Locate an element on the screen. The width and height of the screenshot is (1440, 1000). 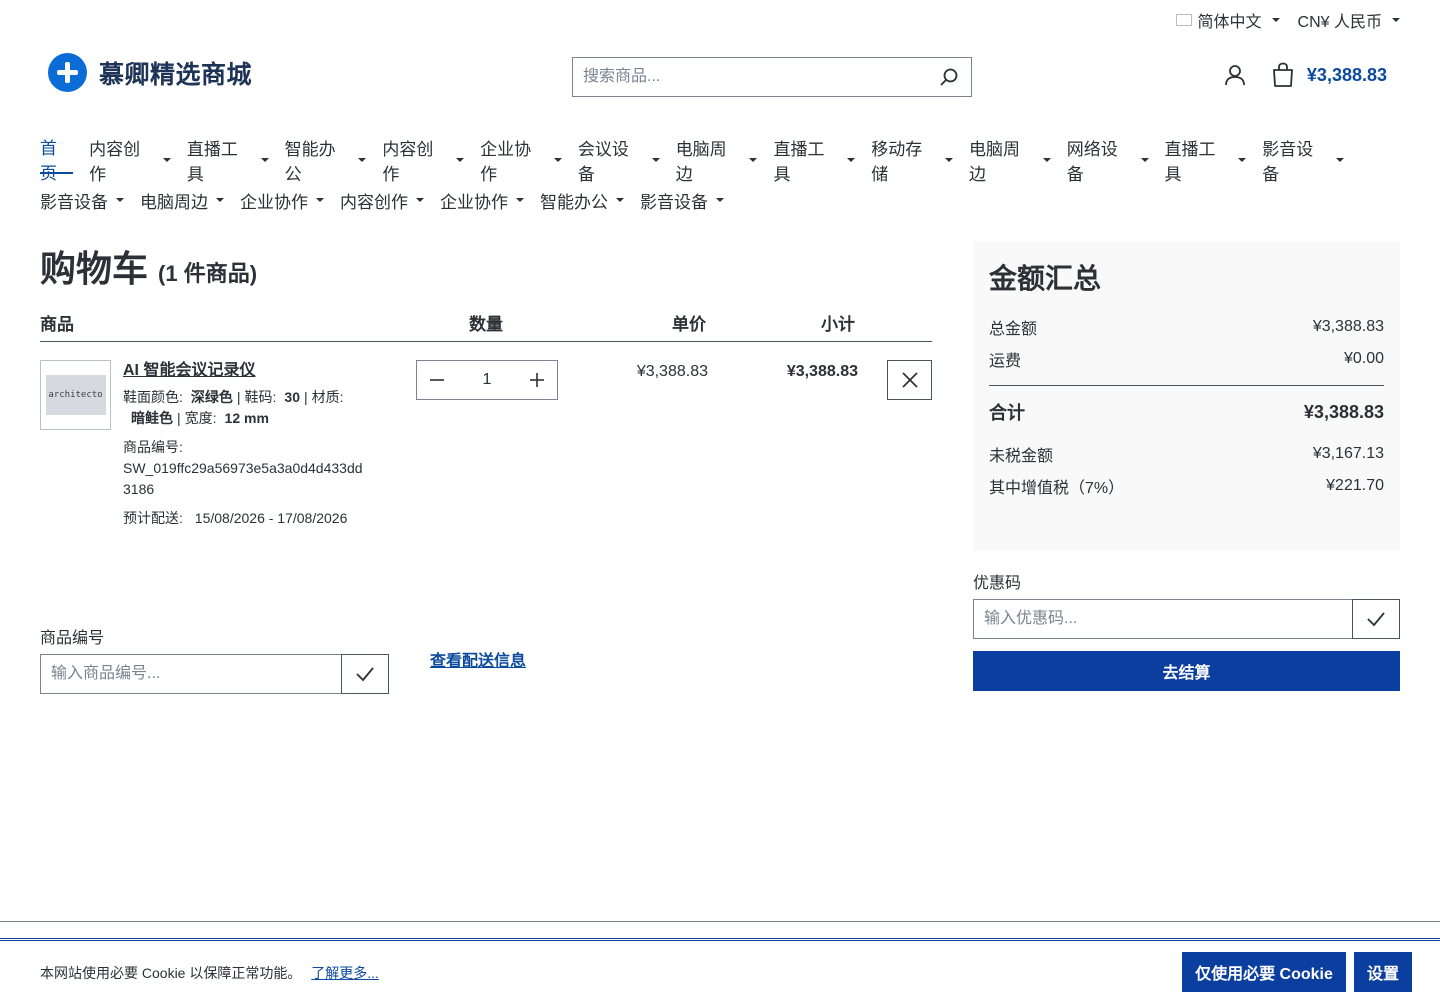
currency-selector: CN¥ 人民币 is located at coordinates (1349, 20).